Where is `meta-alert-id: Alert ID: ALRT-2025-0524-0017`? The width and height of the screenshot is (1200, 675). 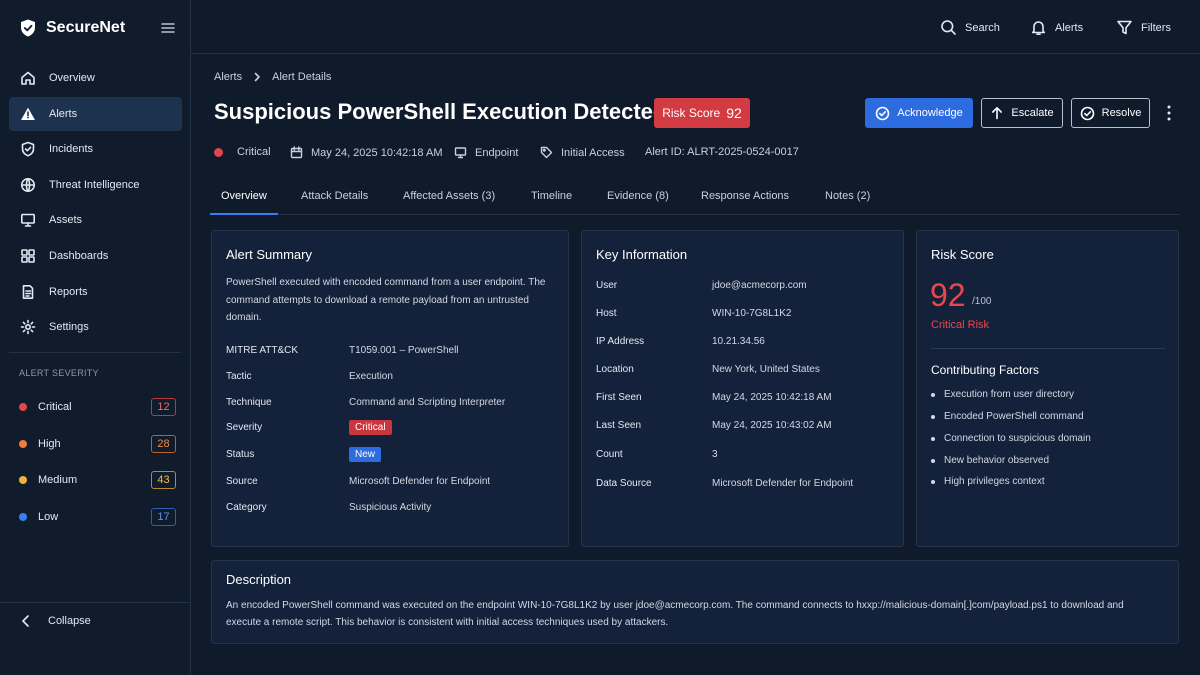 meta-alert-id: Alert ID: ALRT-2025-0524-0017 is located at coordinates (722, 152).